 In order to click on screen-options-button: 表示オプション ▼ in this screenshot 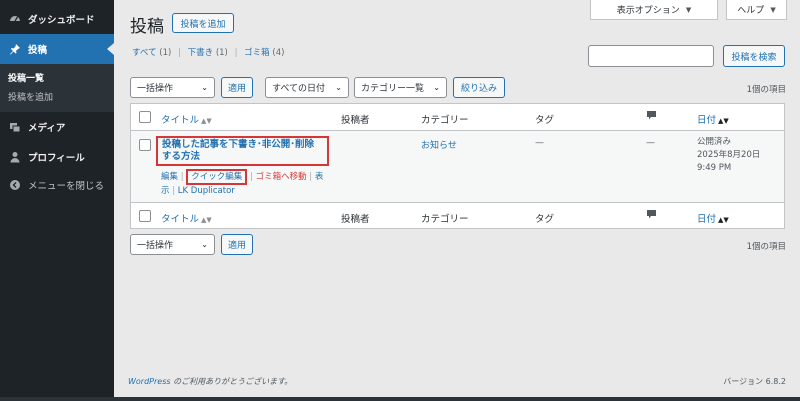, I will do `click(654, 10)`.